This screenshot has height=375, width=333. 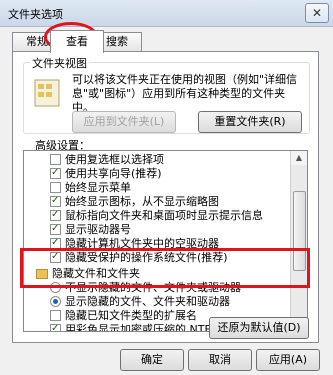 I want to click on reset-folders-button: 重置文件夹(R), so click(x=250, y=122).